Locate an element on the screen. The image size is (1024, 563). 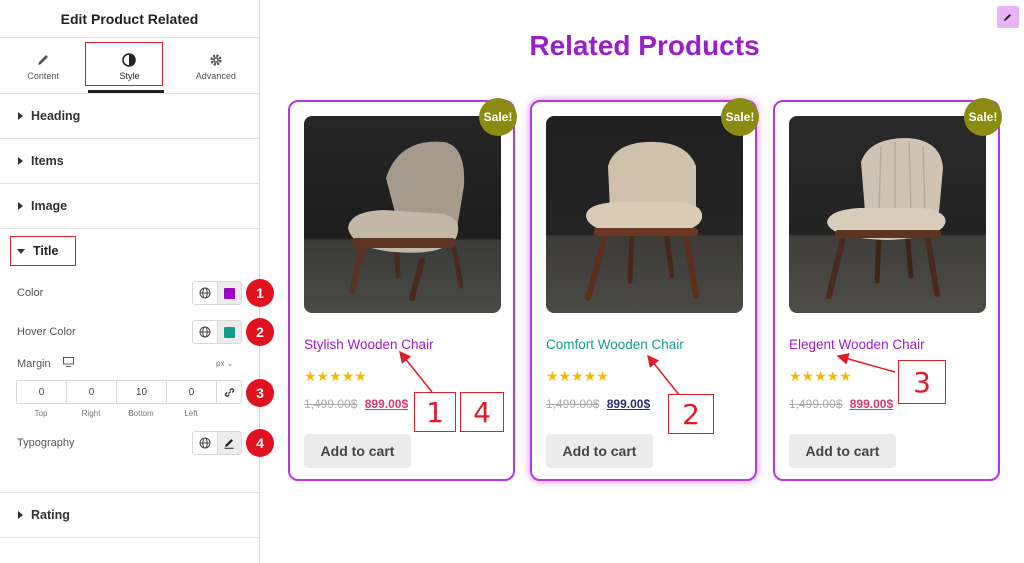
tab-content: Content is located at coordinates (43, 65).